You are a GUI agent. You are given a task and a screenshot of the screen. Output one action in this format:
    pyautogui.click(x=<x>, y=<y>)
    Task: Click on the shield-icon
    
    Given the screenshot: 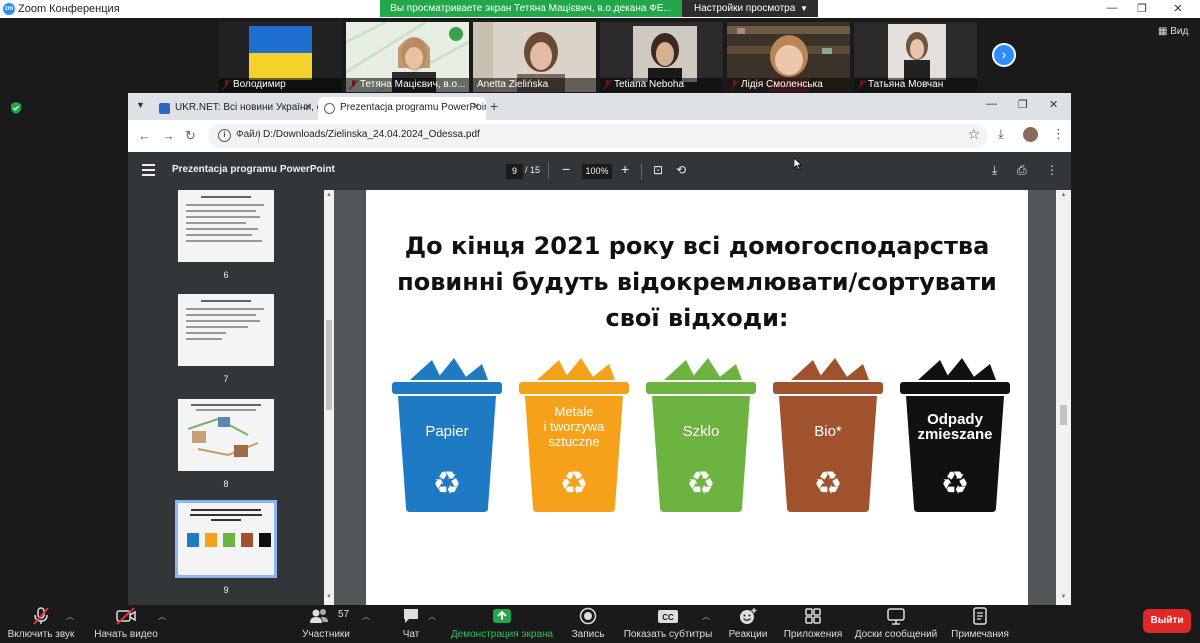 What is the action you would take?
    pyautogui.click(x=16, y=108)
    